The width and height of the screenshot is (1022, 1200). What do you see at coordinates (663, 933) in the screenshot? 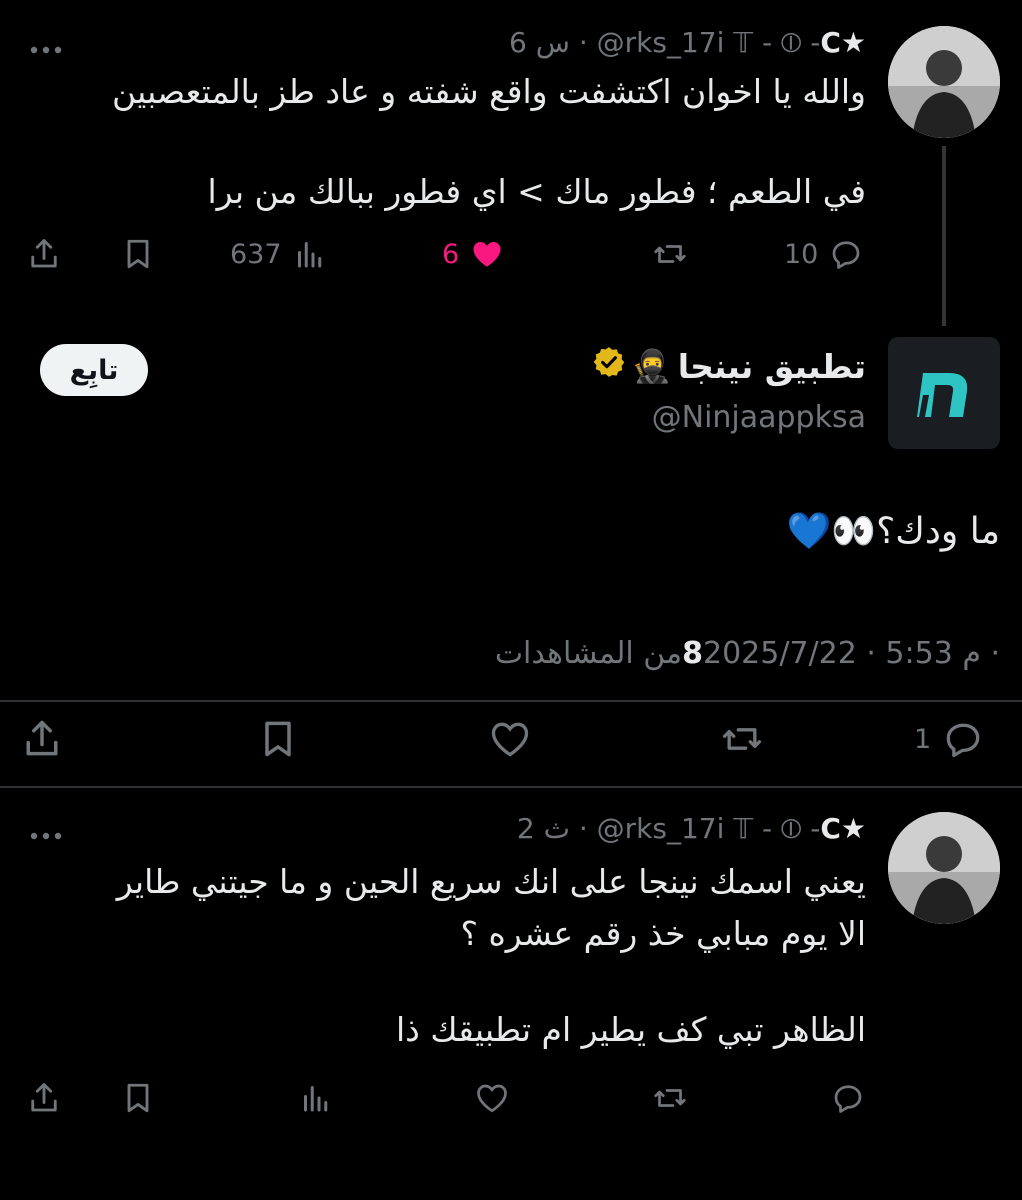
I see `reply2-text-line2: الا يوم مبابي خذ رقم عشره ؟` at bounding box center [663, 933].